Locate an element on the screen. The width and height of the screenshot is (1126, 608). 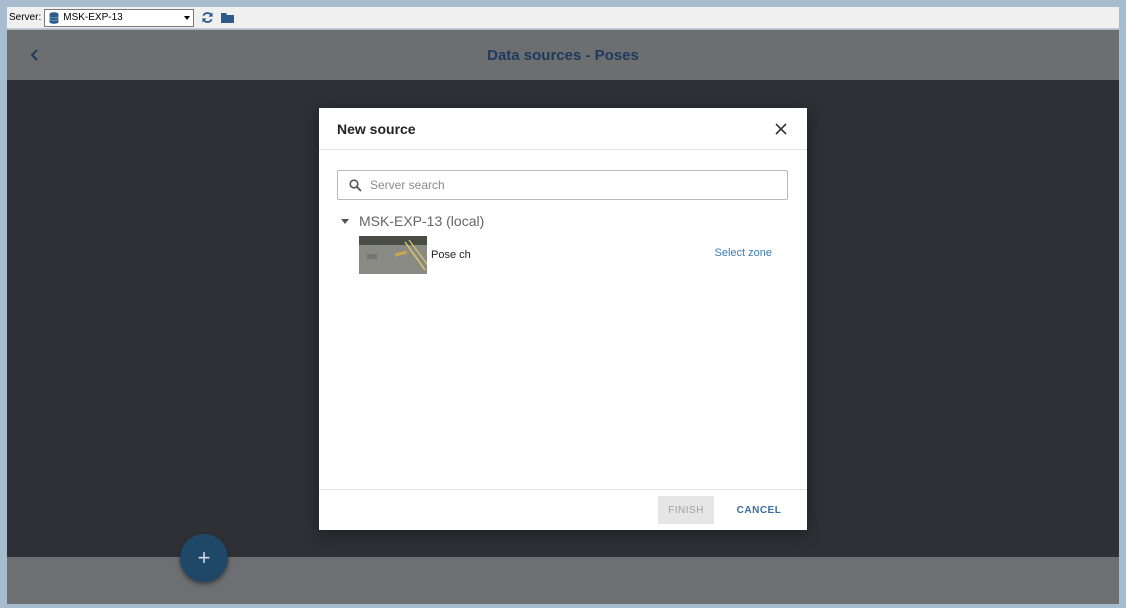
dialog-footer: FINISH CANCEL is located at coordinates (563, 509).